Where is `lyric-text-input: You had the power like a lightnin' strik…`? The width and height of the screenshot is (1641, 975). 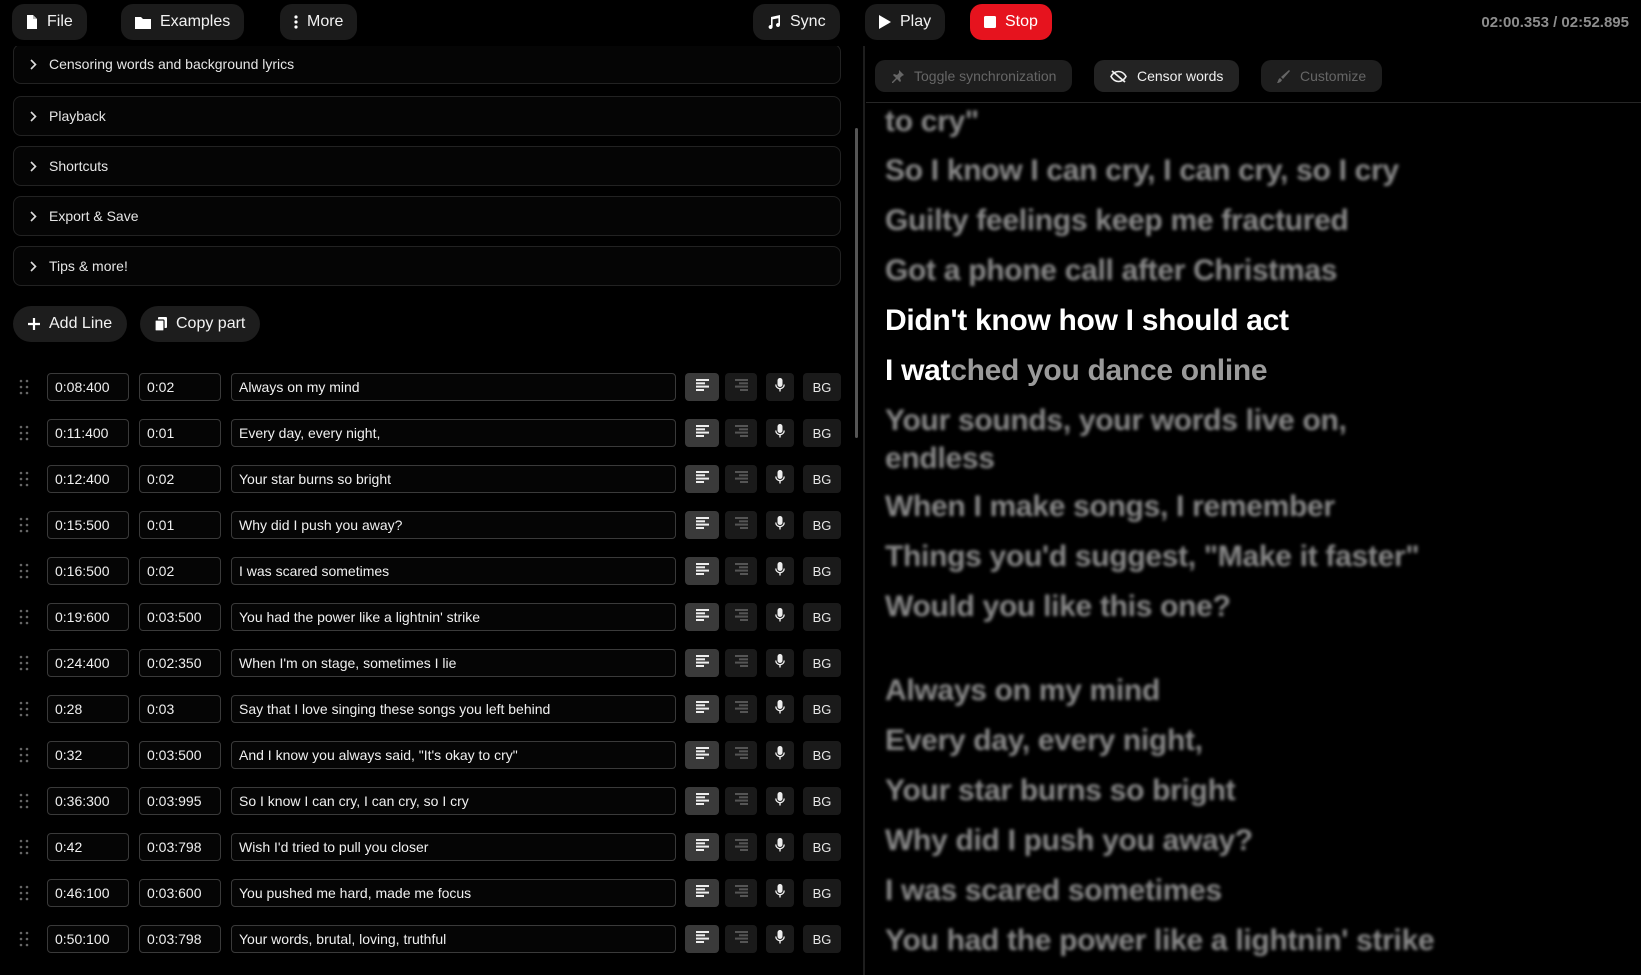 lyric-text-input: You had the power like a lightnin' strik… is located at coordinates (453, 617).